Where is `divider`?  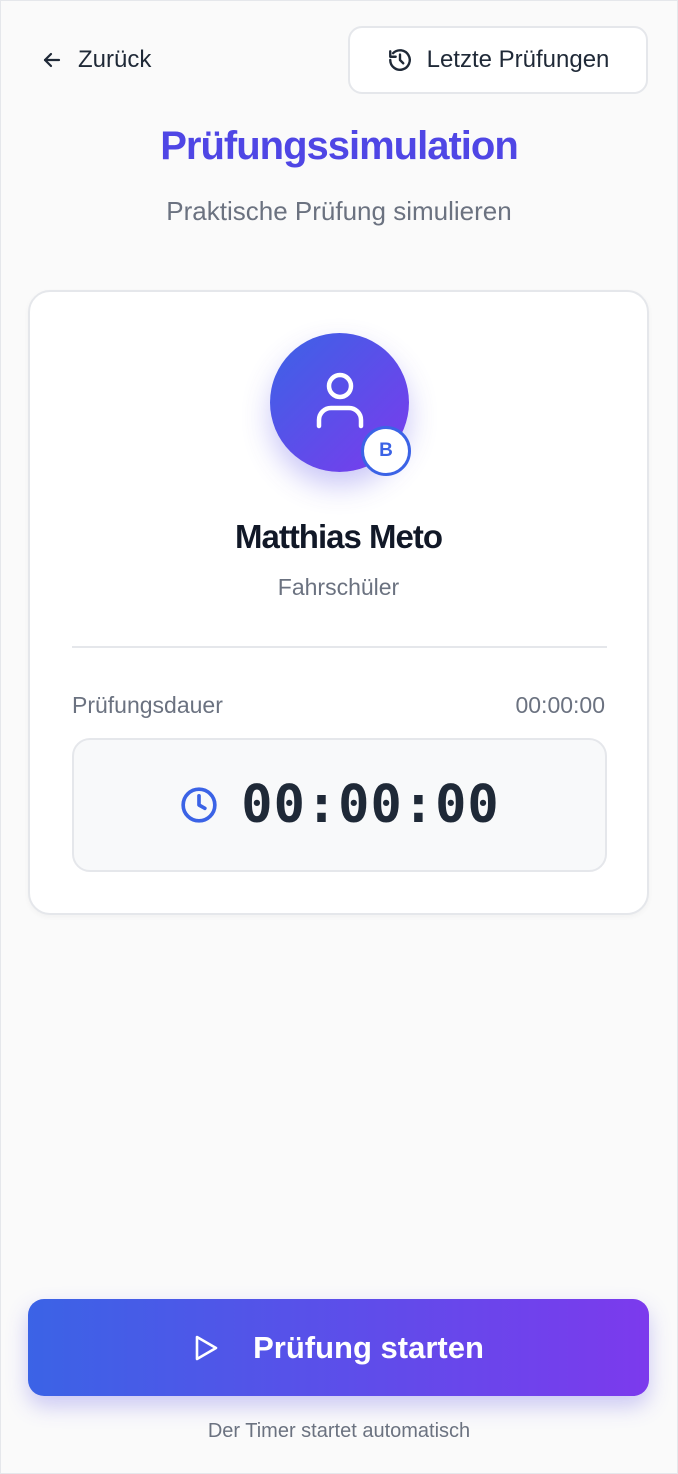
divider is located at coordinates (339, 647).